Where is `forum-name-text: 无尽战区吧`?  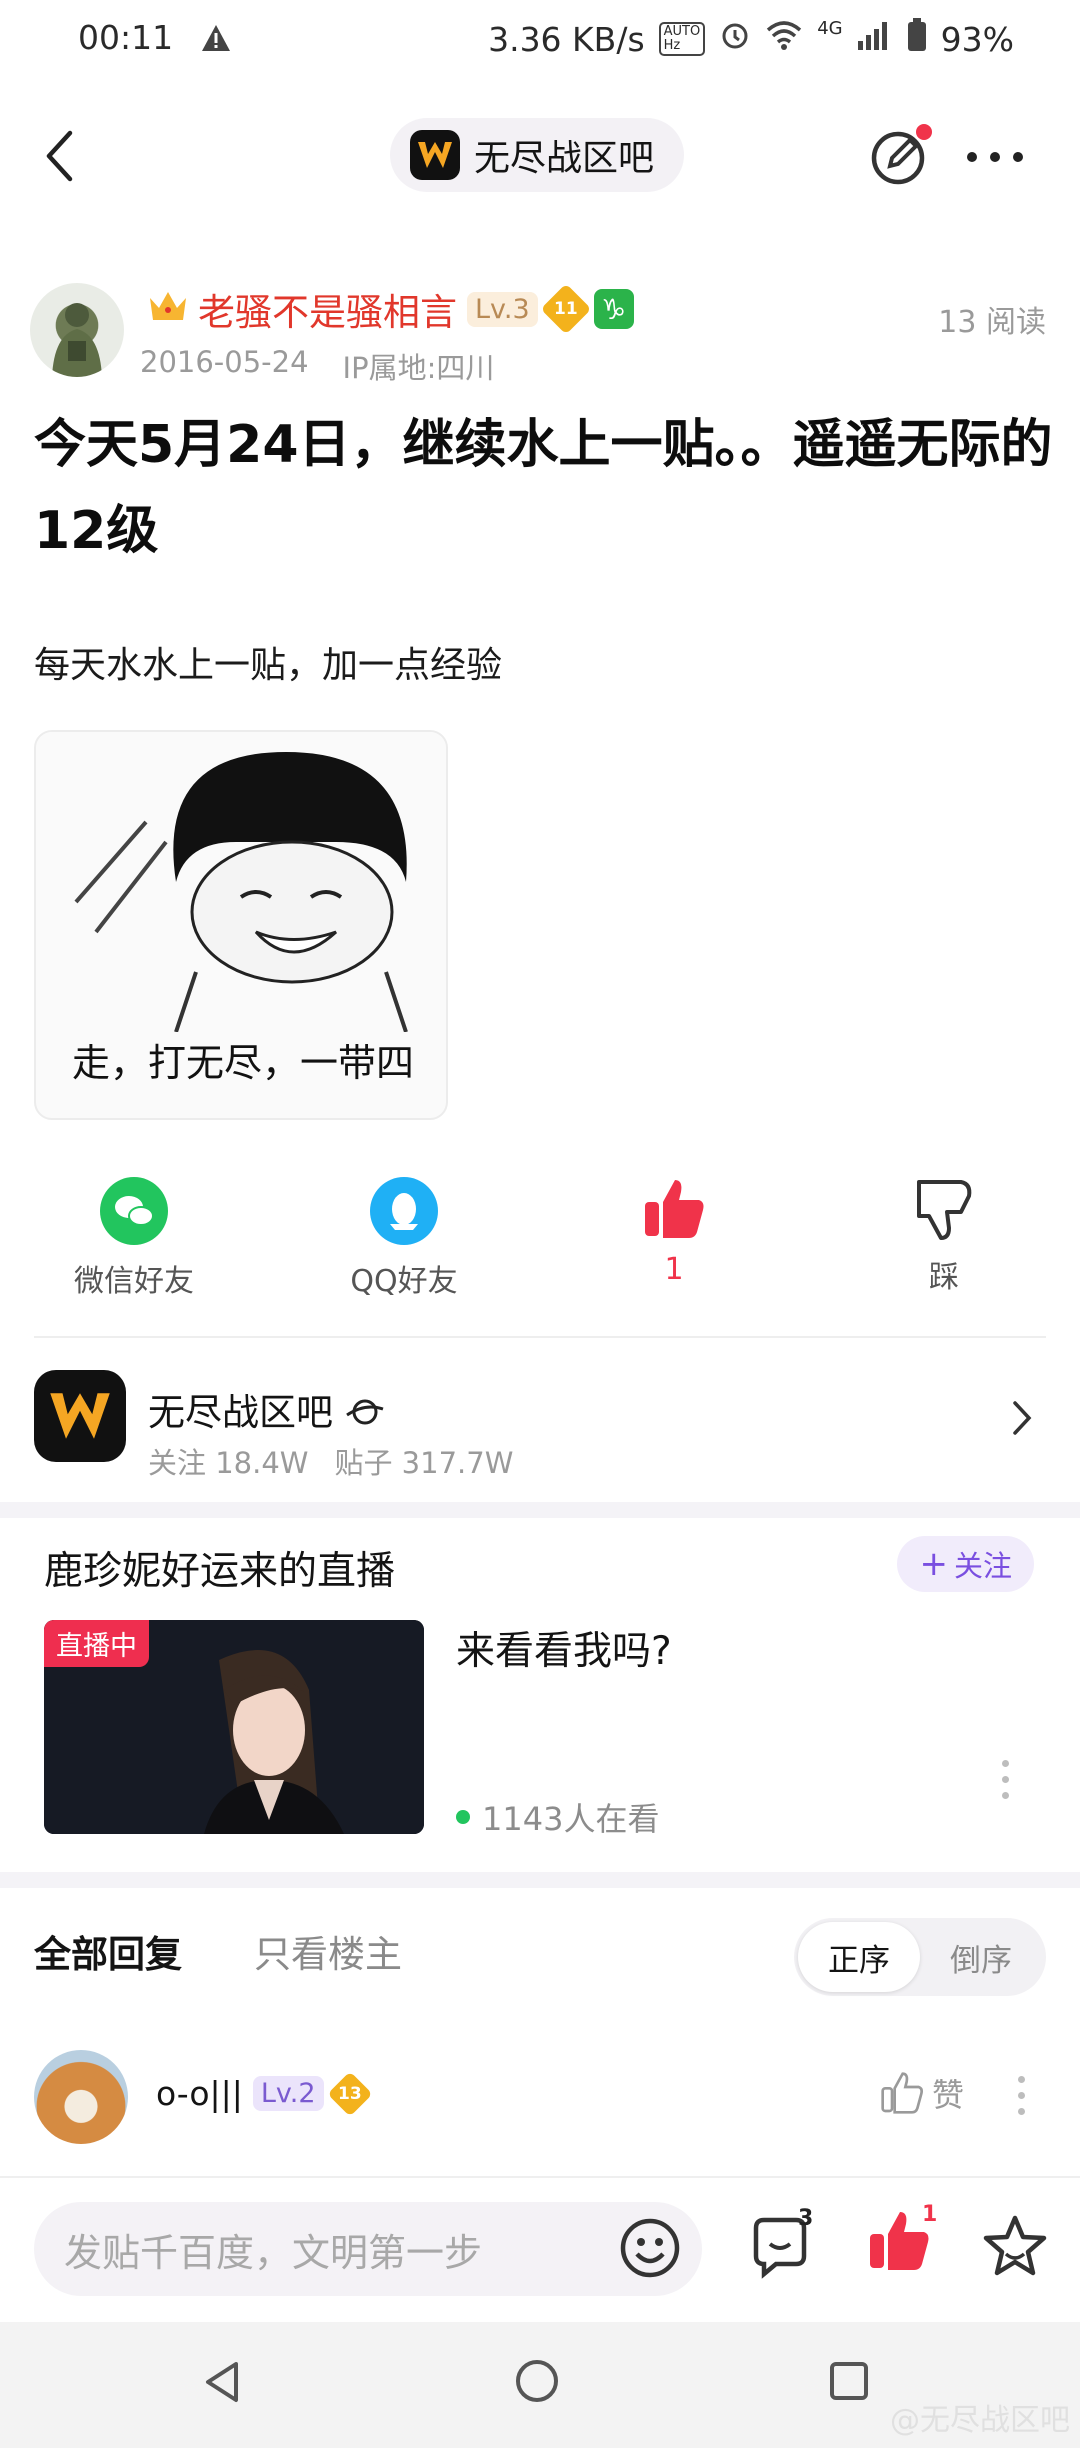 forum-name-text: 无尽战区吧 is located at coordinates (240, 1412).